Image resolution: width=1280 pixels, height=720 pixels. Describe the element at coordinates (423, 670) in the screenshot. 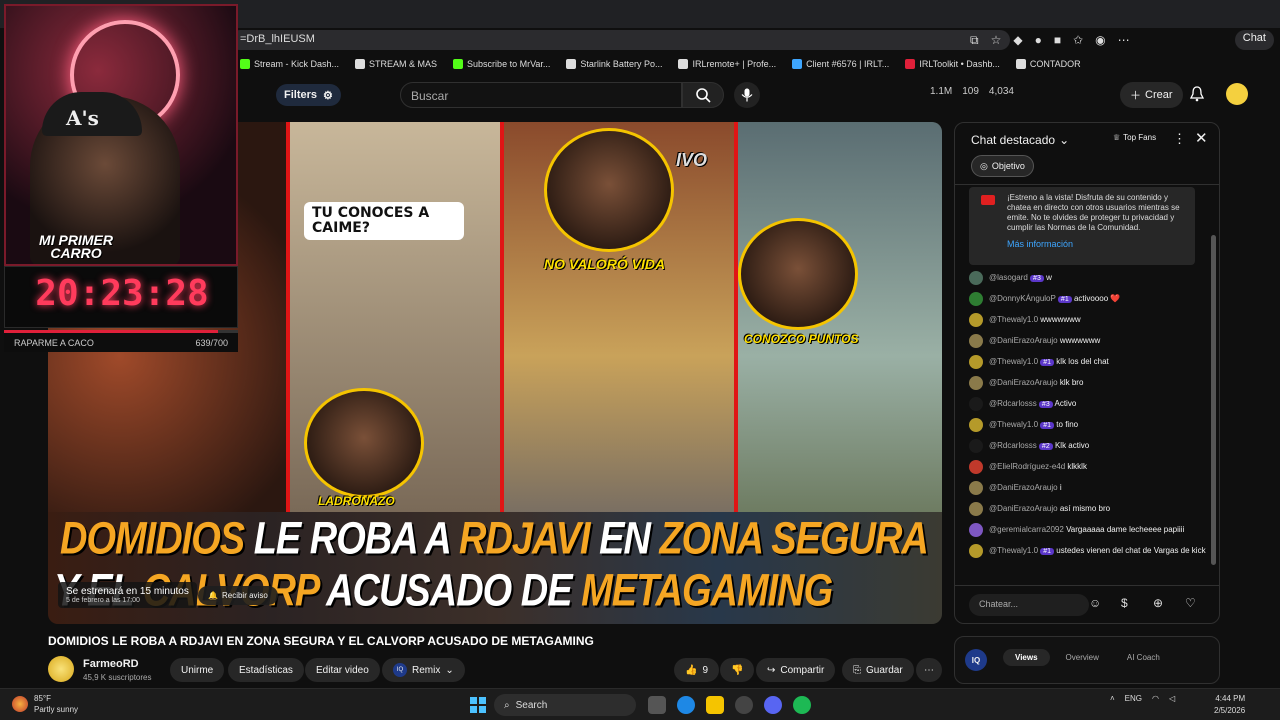

I see `remix-button: IQ Remix ⌄` at that location.